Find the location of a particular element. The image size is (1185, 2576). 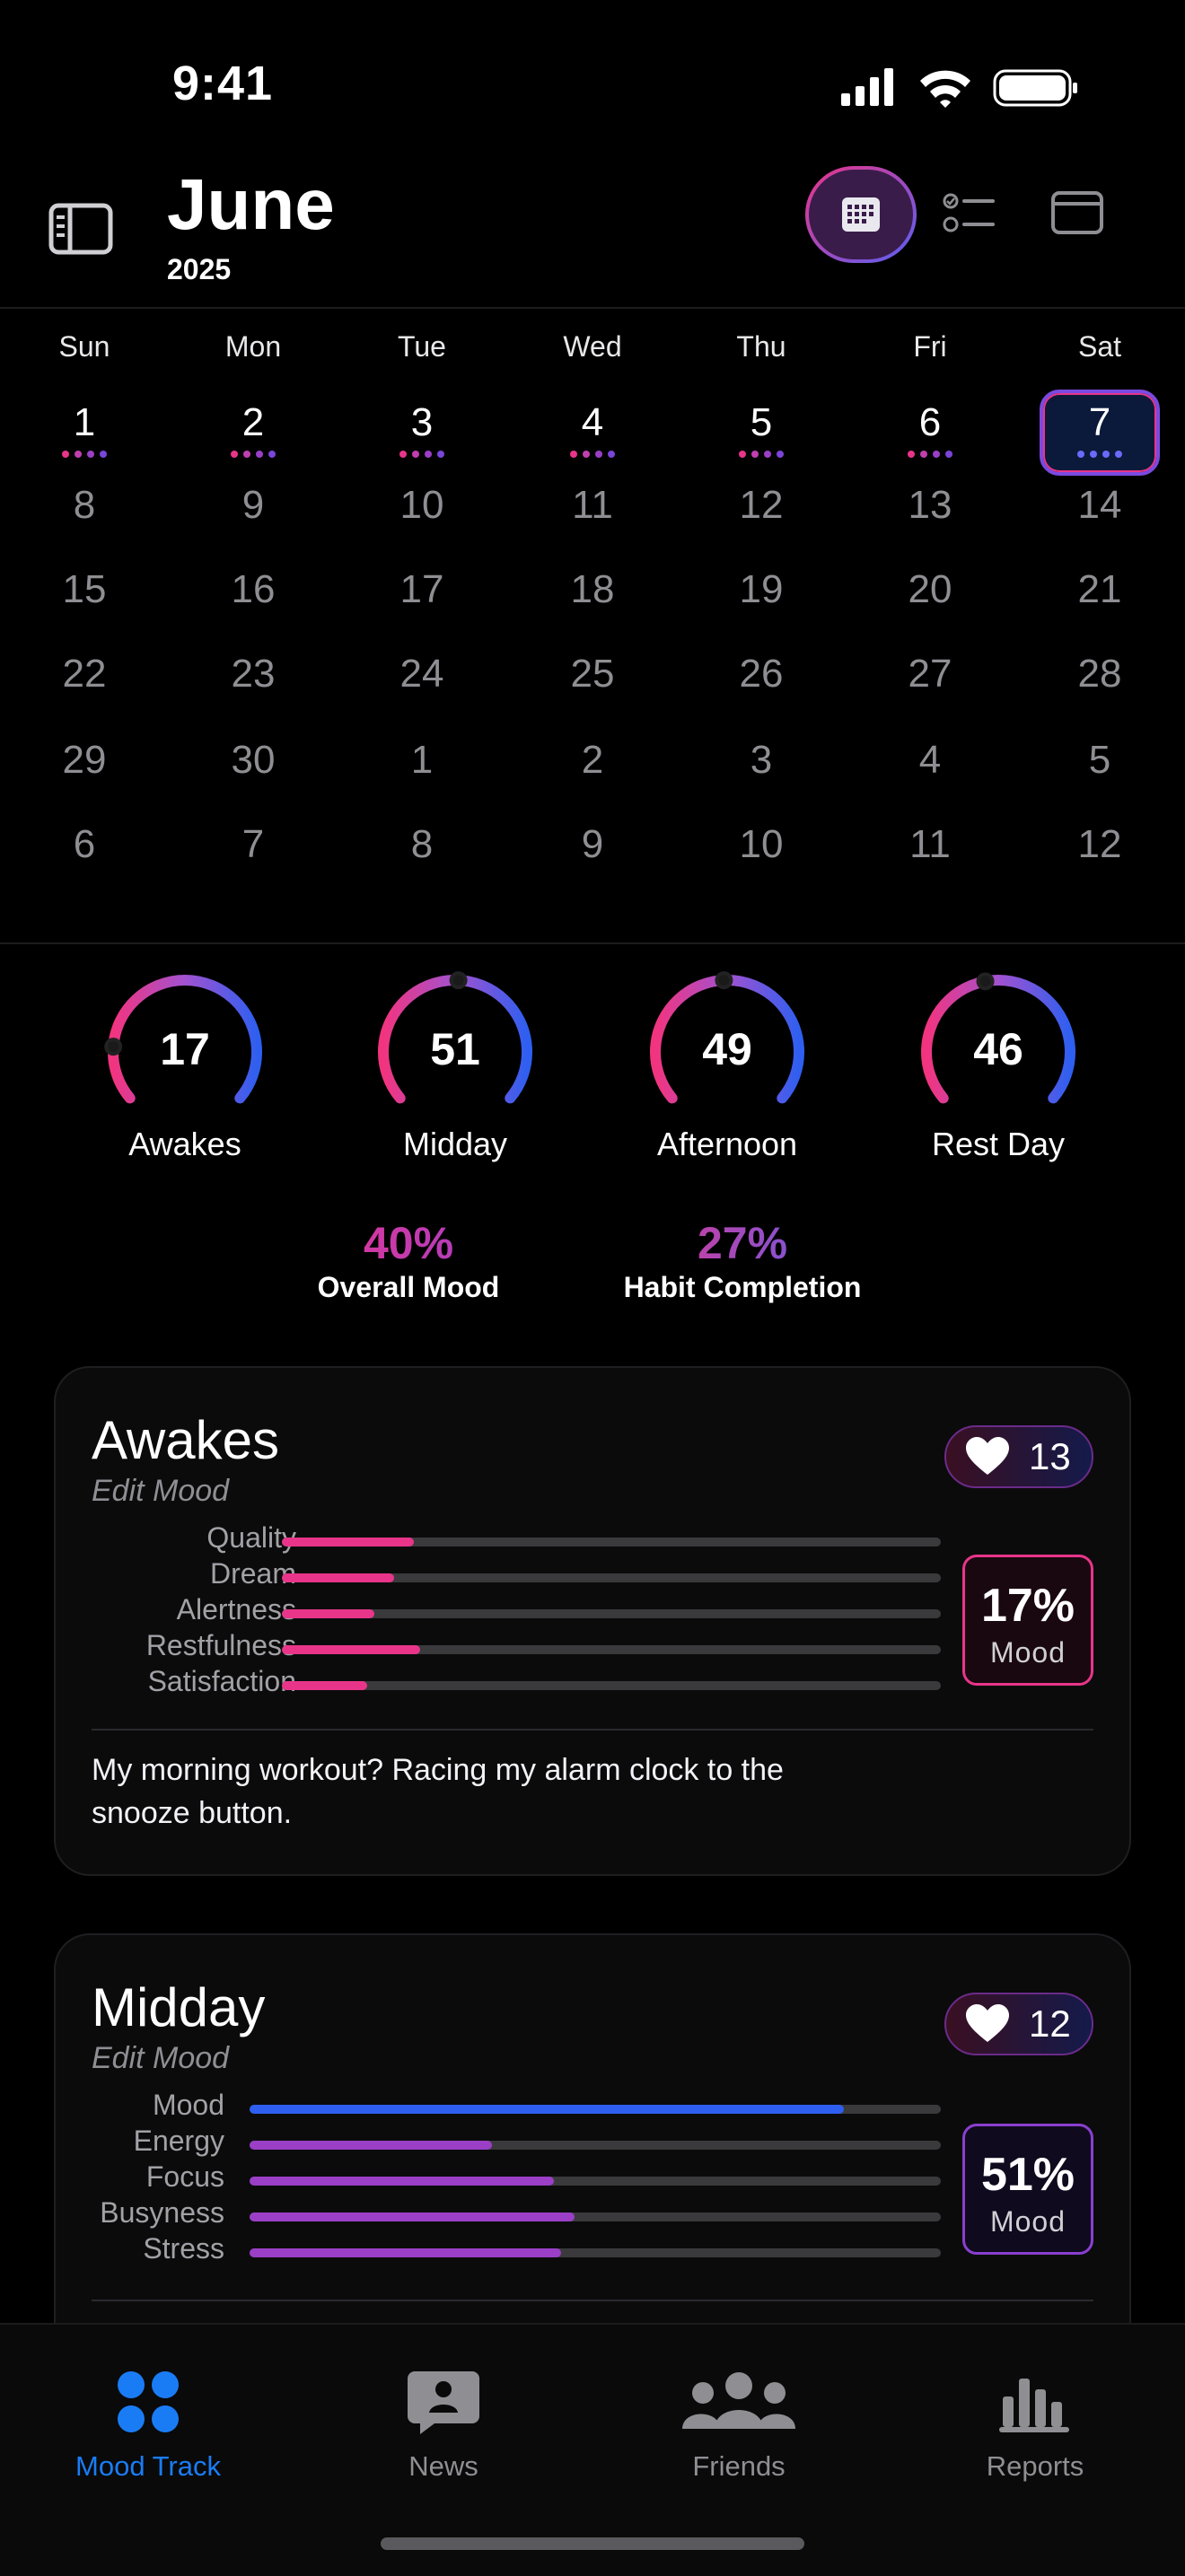

card-title: Midday is located at coordinates (179, 2007).